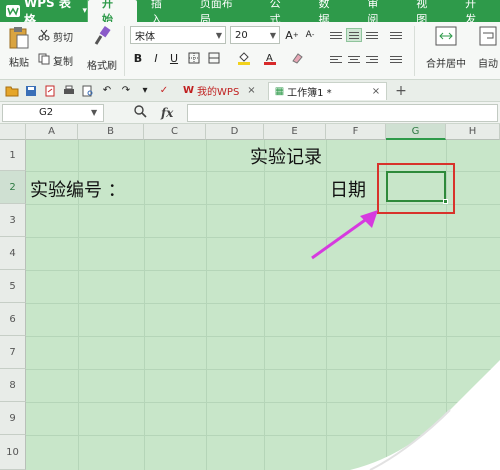 The width and height of the screenshot is (500, 470). Describe the element at coordinates (372, 59) in the screenshot. I see `align-right-icon` at that location.